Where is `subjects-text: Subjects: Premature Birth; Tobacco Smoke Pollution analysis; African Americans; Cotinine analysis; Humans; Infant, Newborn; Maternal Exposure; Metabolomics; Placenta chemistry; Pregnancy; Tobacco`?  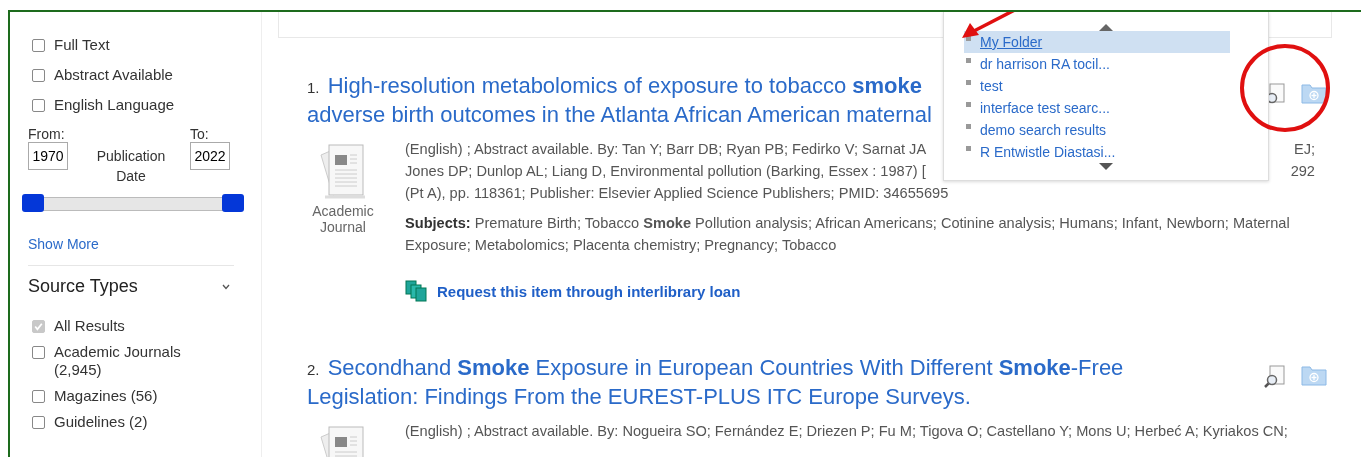
subjects-text: Subjects: Premature Birth; Tobacco Smoke Pollution analysis; African Americans; Cotinine analysis; Humans; Infant, Newborn; Maternal Exposure; Metabolomics; Placenta chemistry; Pregnancy; Tobacco is located at coordinates (848, 234).